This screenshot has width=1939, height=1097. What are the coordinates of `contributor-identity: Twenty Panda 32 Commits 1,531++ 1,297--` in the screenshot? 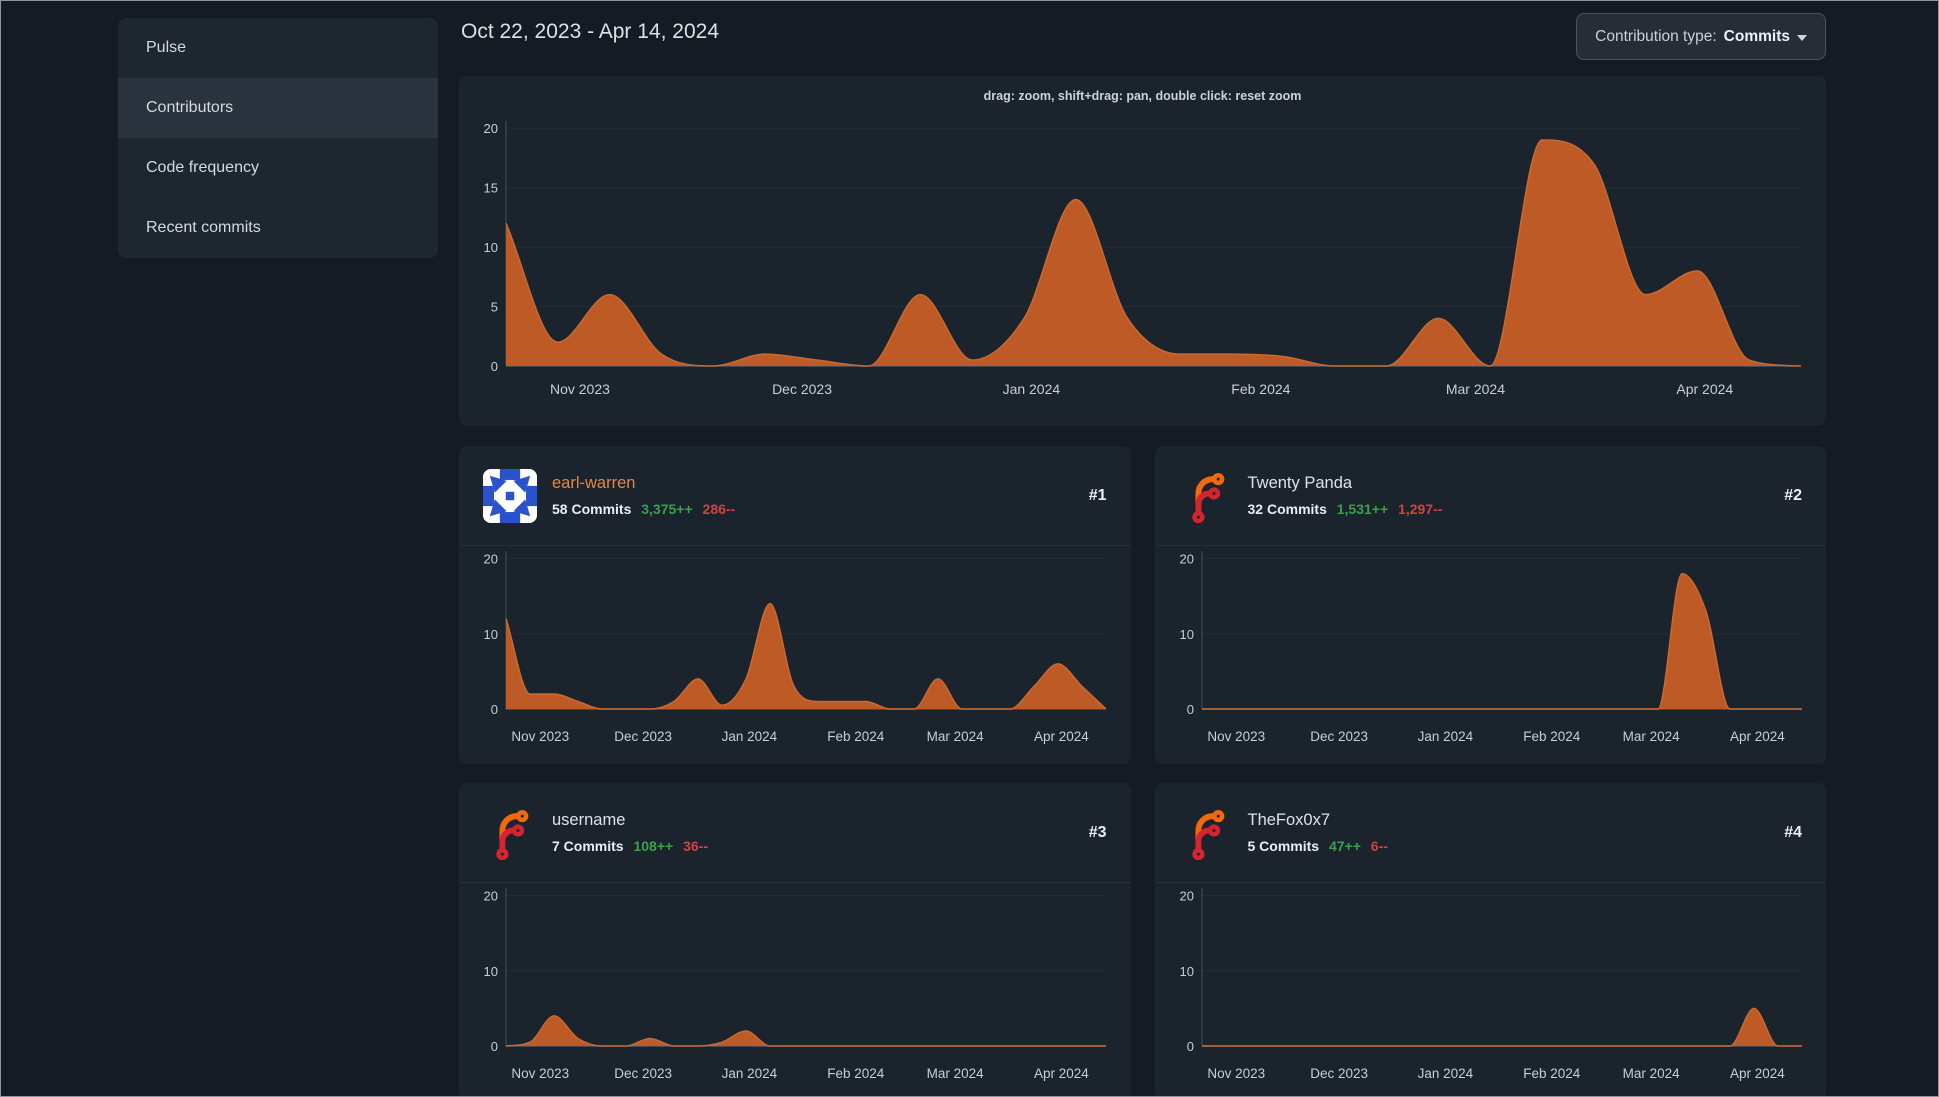 It's located at (1345, 495).